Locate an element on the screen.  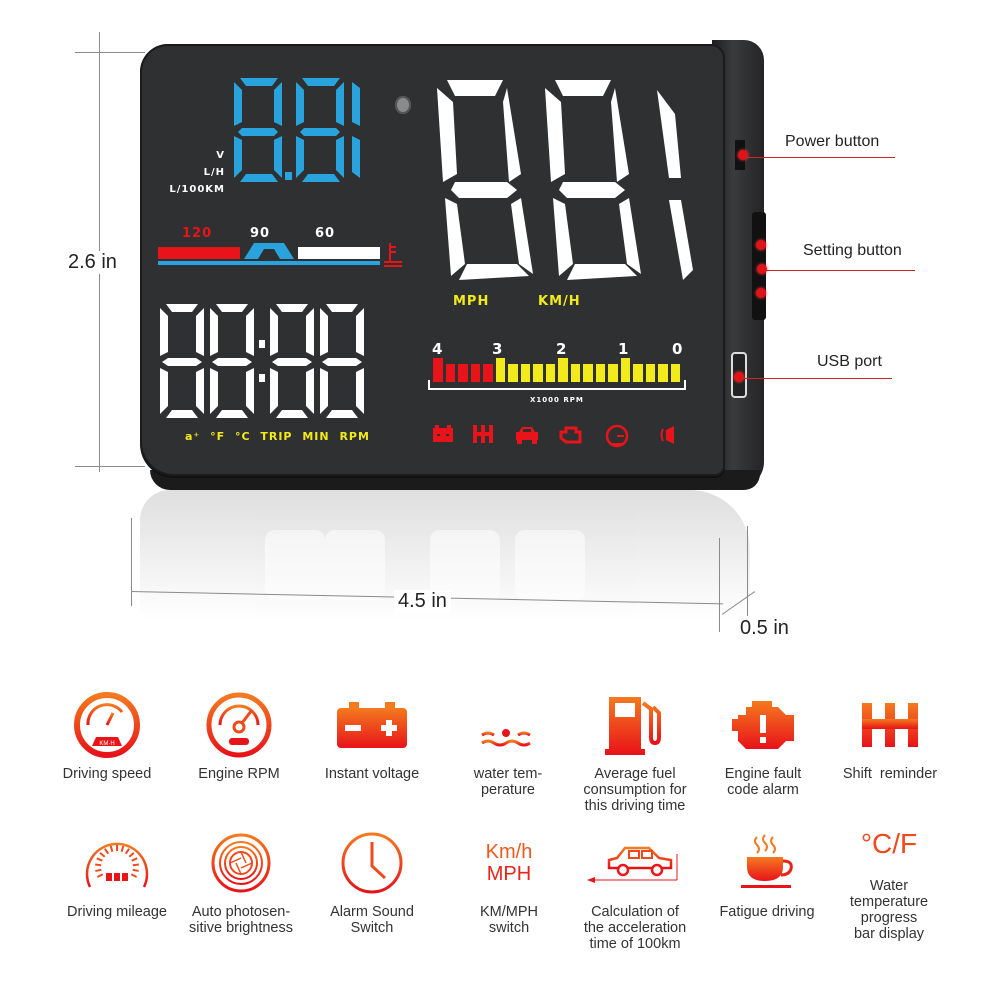
power-button-callout: Power button is located at coordinates (832, 141).